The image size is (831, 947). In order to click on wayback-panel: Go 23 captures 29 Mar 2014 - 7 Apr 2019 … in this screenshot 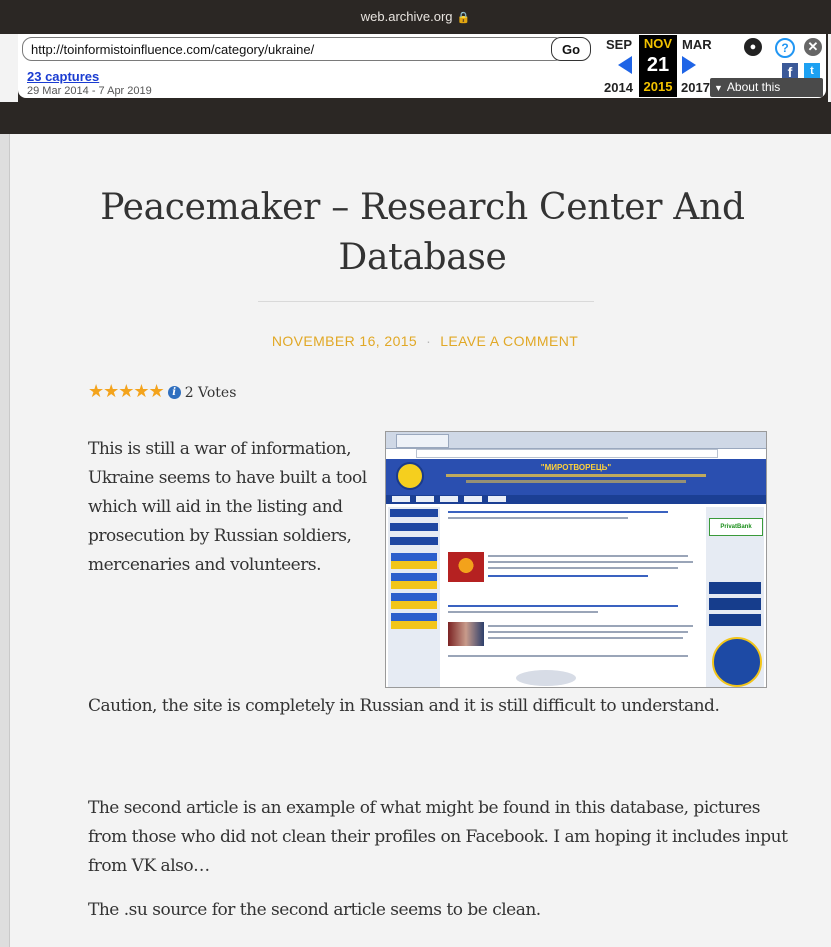, I will do `click(422, 74)`.